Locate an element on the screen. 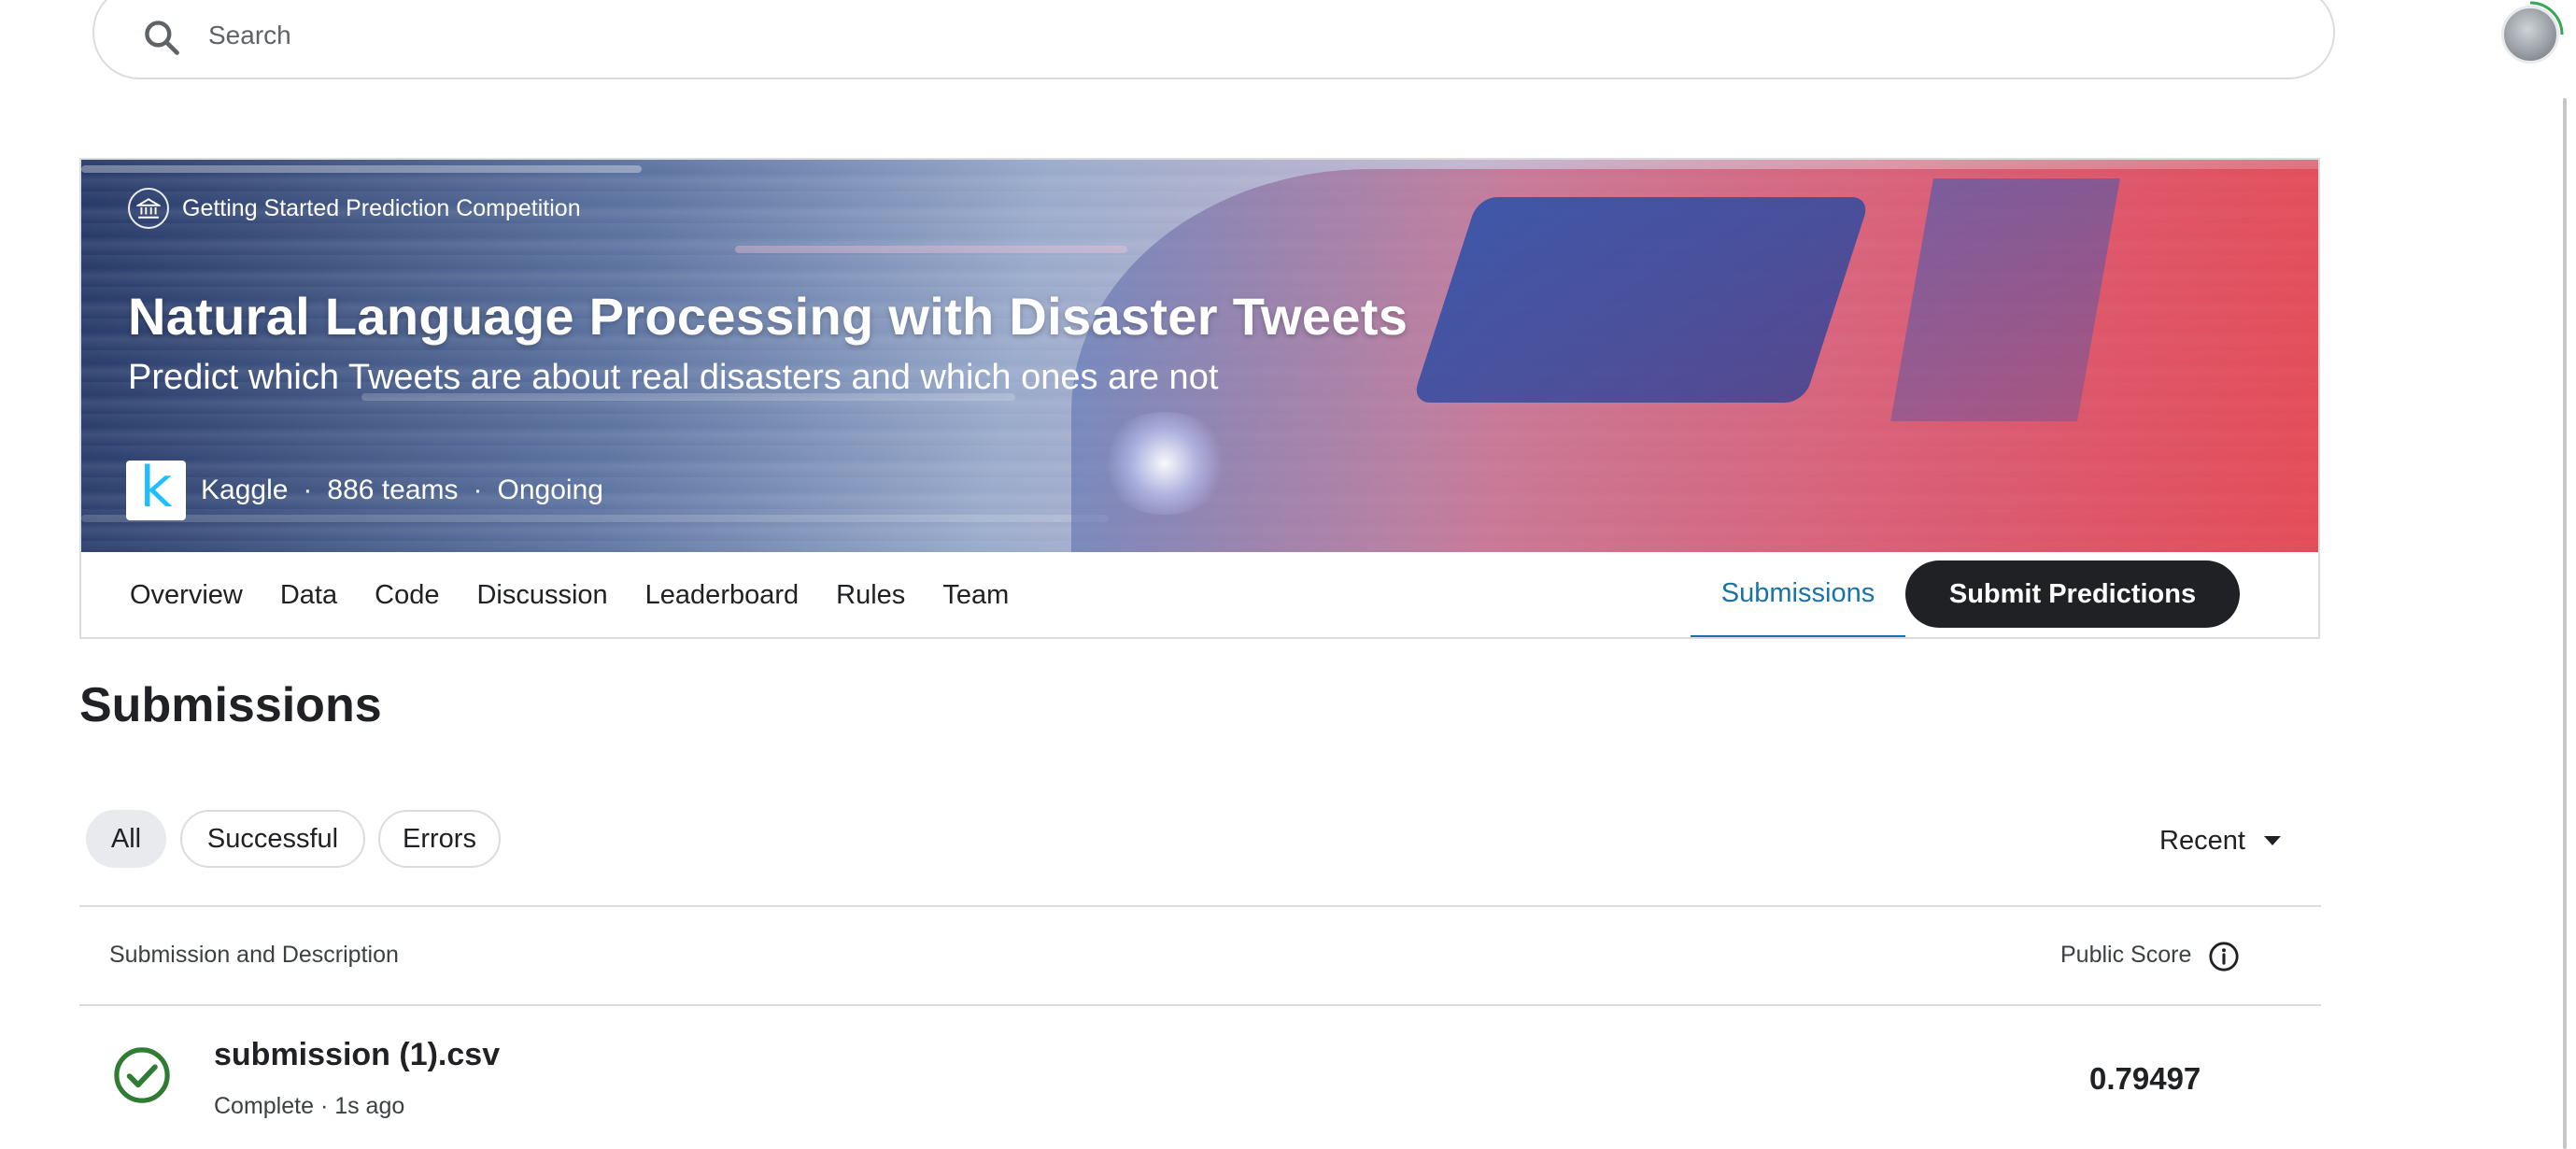 The width and height of the screenshot is (2576, 1149). team-count: 886 teams is located at coordinates (393, 490).